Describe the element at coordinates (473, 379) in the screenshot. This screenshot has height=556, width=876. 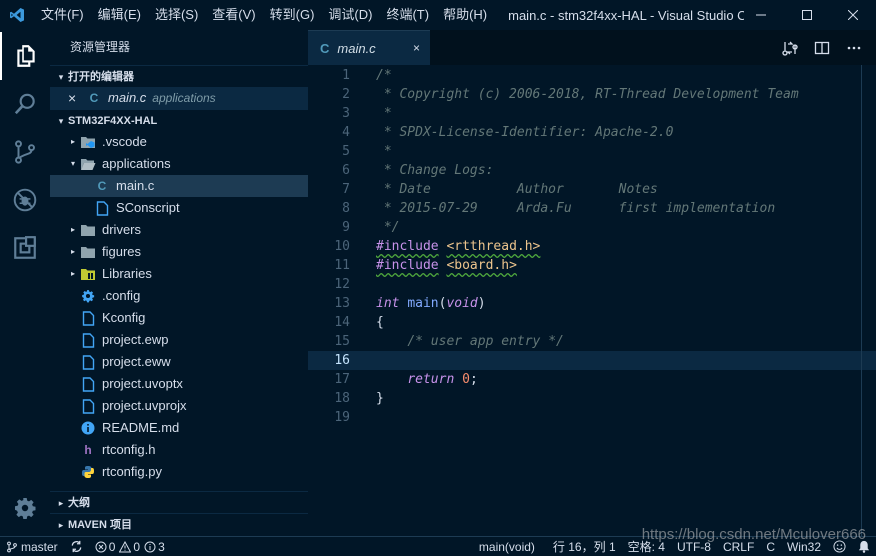
I see `code-token: ;` at that location.